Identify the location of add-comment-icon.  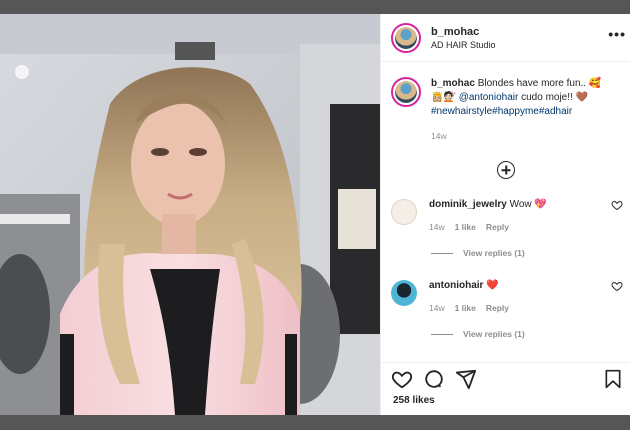
(506, 170).